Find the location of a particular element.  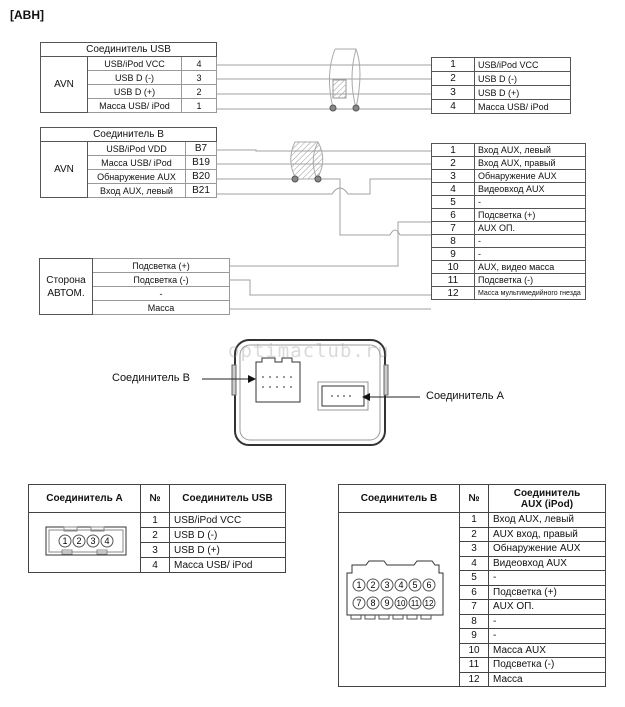

pin-name: Масса is located at coordinates (547, 679).